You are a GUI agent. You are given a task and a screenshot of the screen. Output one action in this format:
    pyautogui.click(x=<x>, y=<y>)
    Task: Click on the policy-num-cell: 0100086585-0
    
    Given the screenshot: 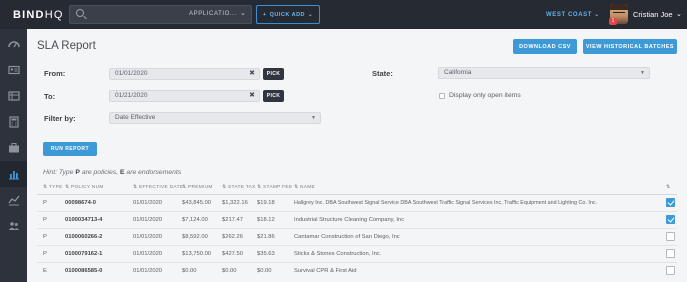 What is the action you would take?
    pyautogui.click(x=83, y=271)
    